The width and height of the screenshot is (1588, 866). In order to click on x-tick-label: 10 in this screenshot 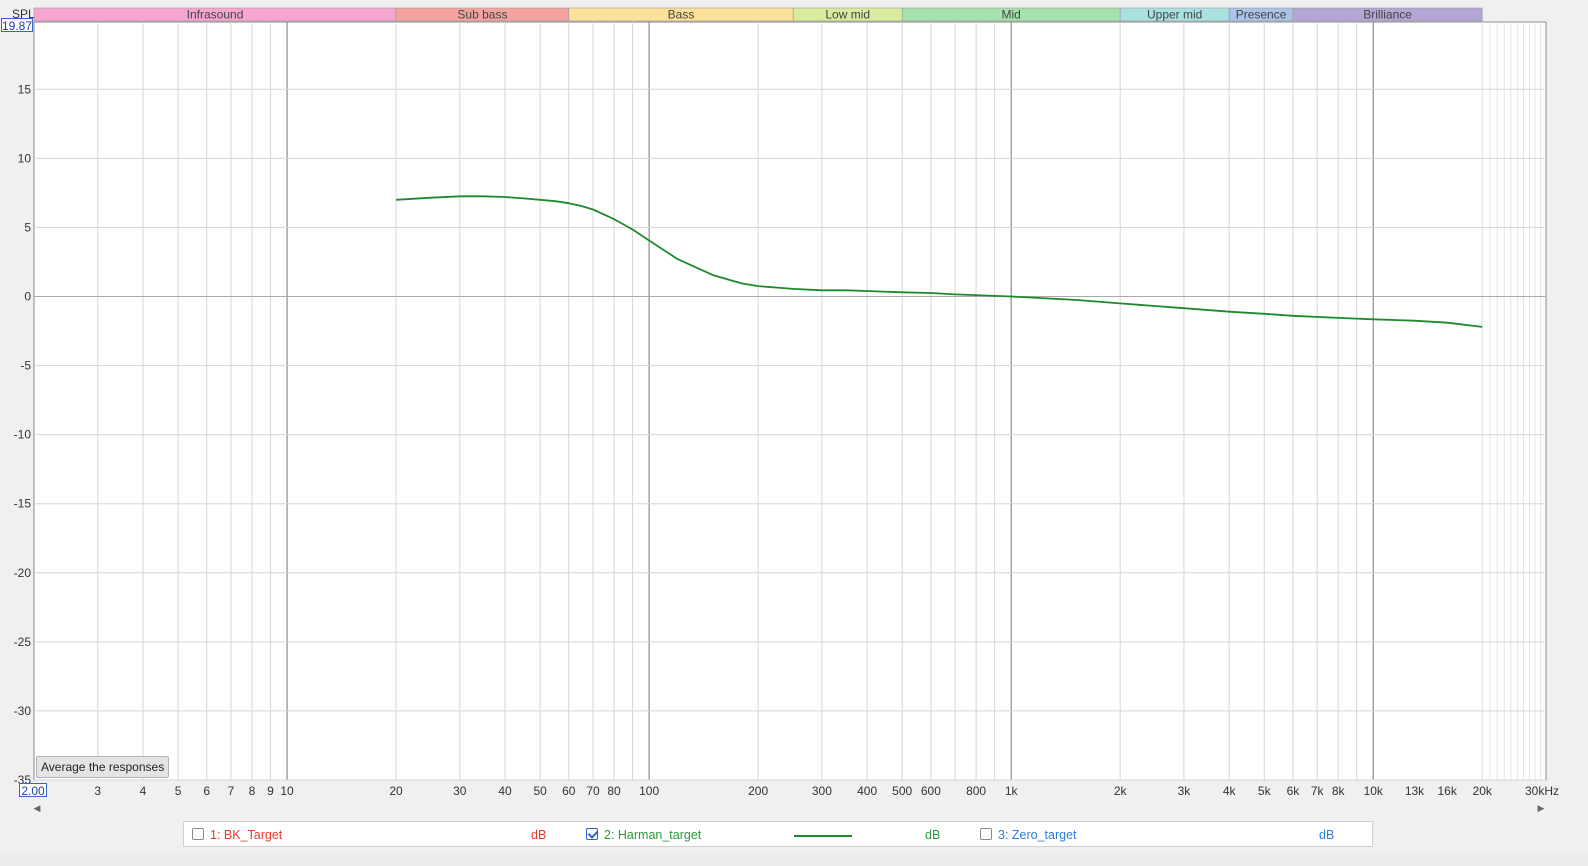, I will do `click(287, 791)`.